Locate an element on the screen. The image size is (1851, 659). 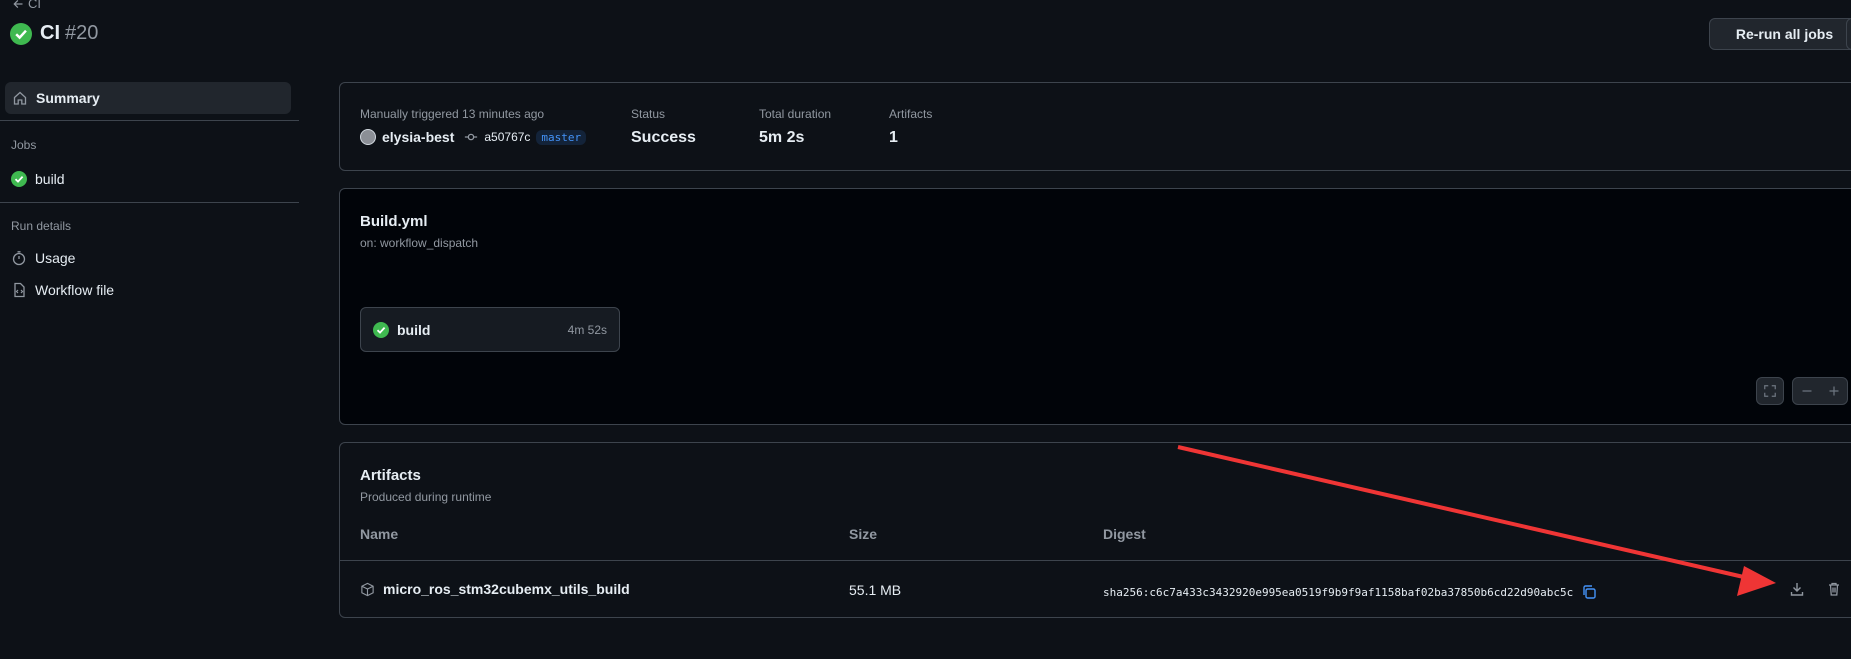
trash-icon is located at coordinates (1834, 589).